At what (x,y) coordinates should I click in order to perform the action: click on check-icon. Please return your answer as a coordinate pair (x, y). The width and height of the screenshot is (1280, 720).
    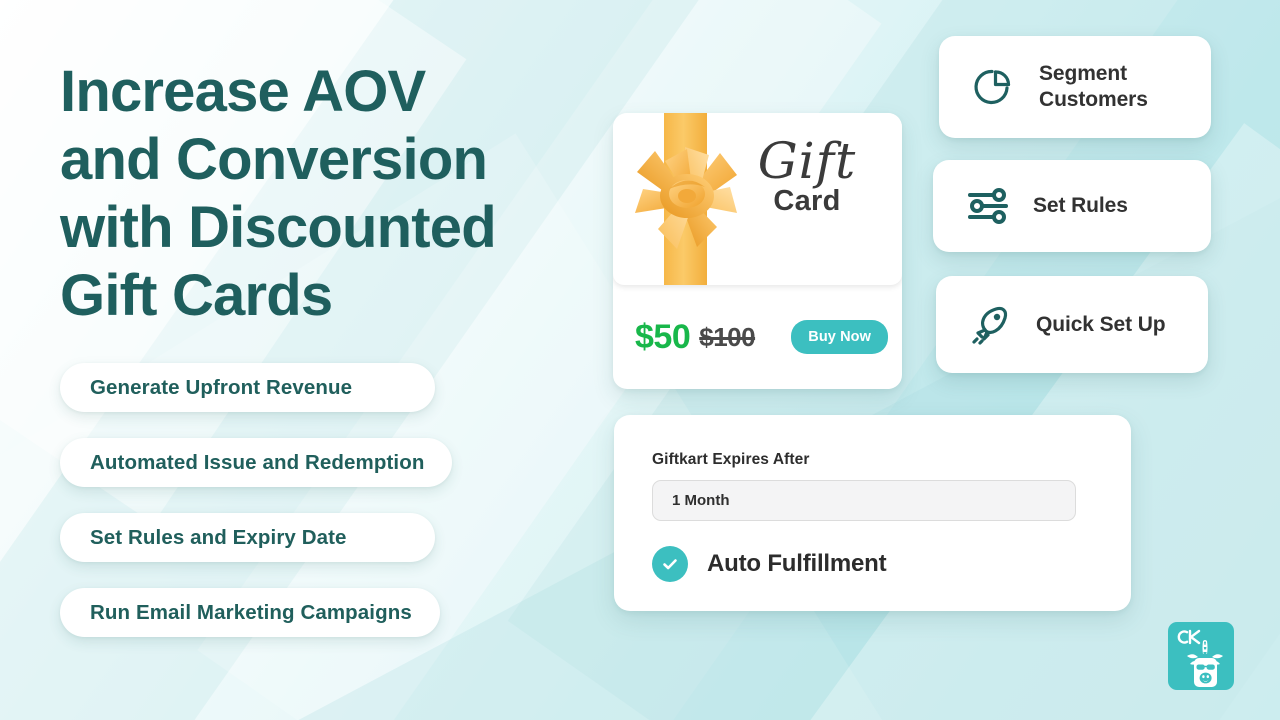
    Looking at the image, I should click on (670, 564).